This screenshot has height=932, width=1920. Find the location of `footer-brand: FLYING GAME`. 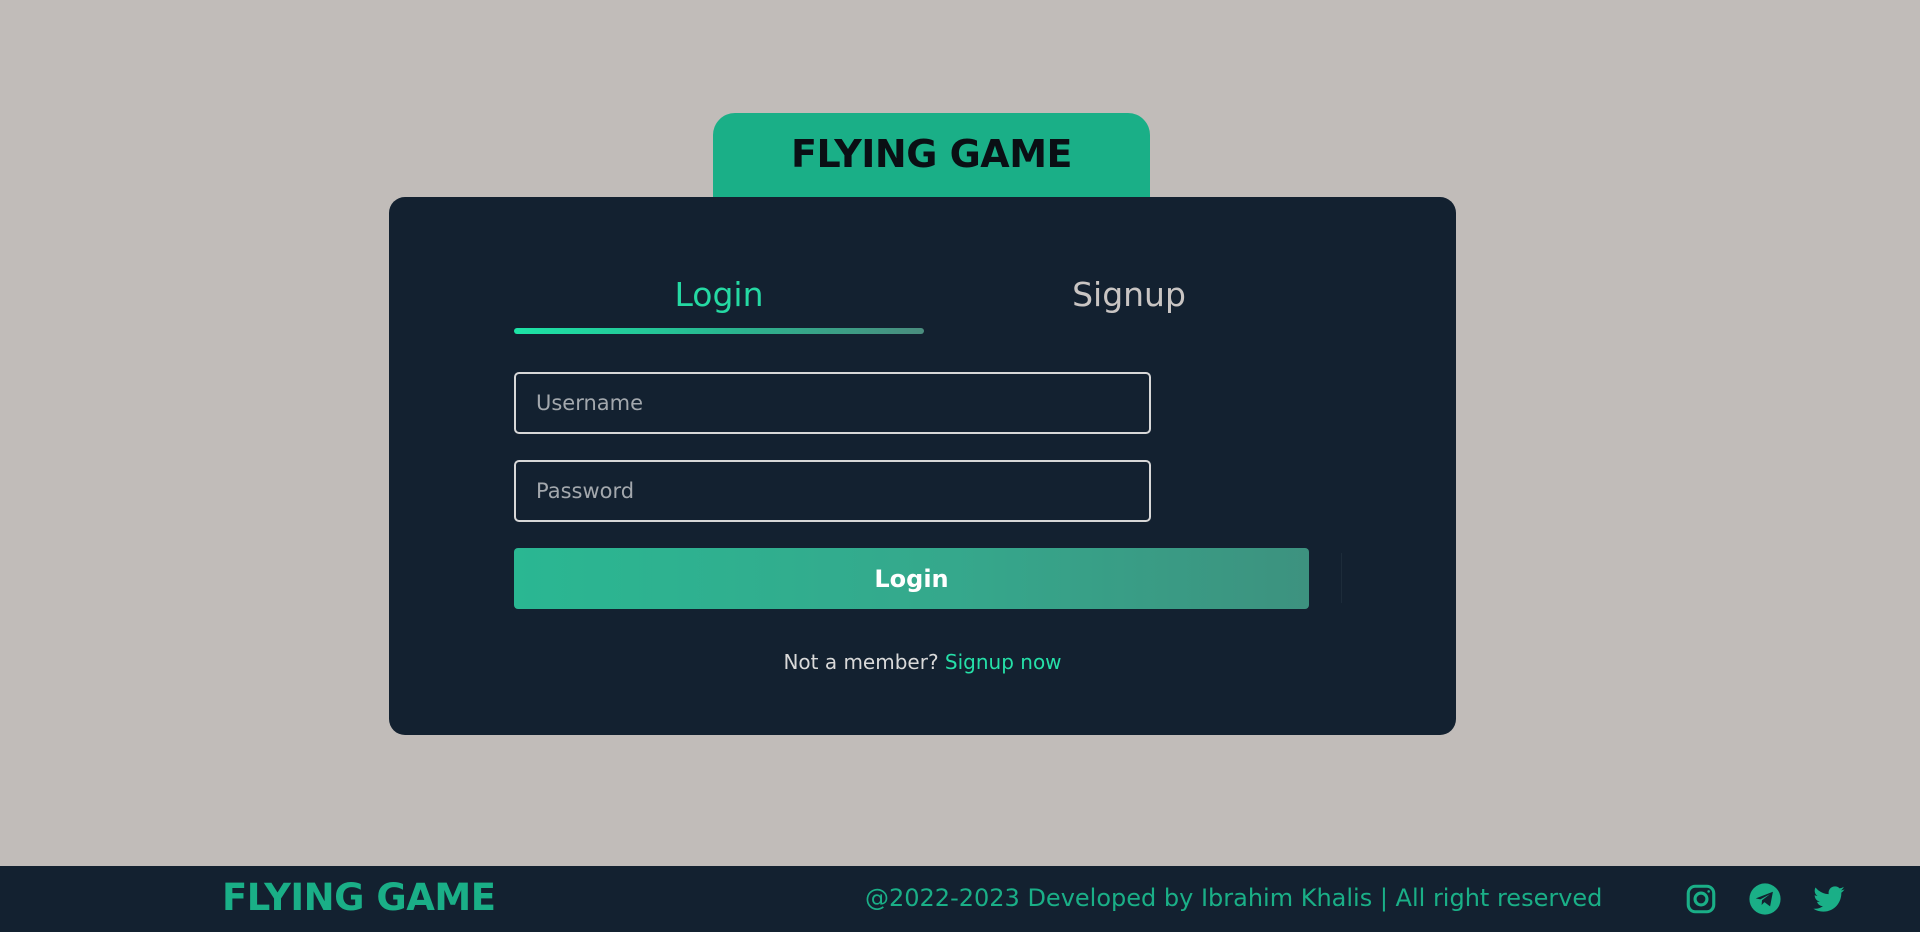

footer-brand: FLYING GAME is located at coordinates (359, 897).